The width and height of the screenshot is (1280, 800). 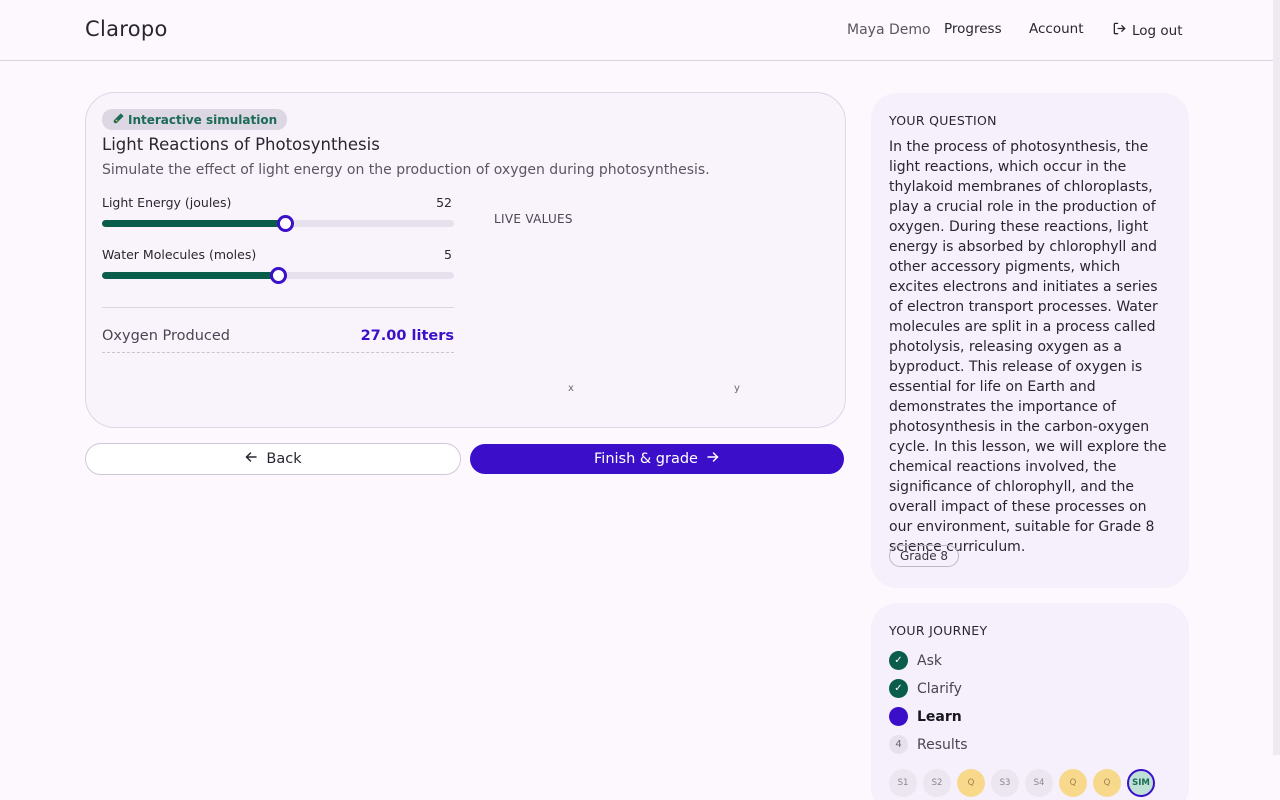 I want to click on slider-value-light-energy: 52, so click(x=444, y=202).